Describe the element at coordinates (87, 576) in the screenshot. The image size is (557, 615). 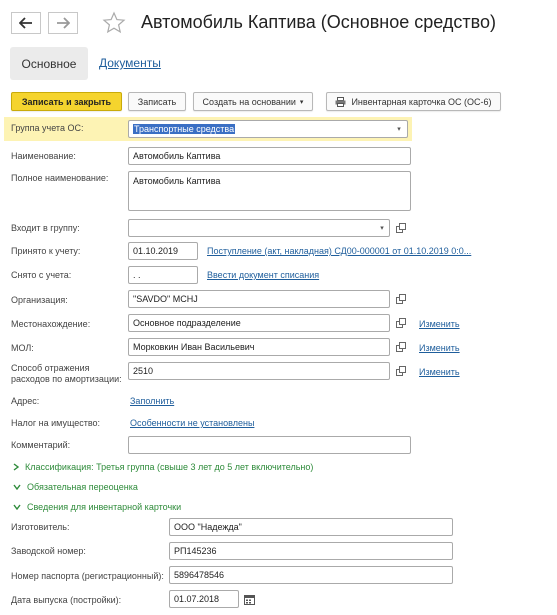
I see `passport-number-label: Номер паспорта (регистрационный):` at that location.